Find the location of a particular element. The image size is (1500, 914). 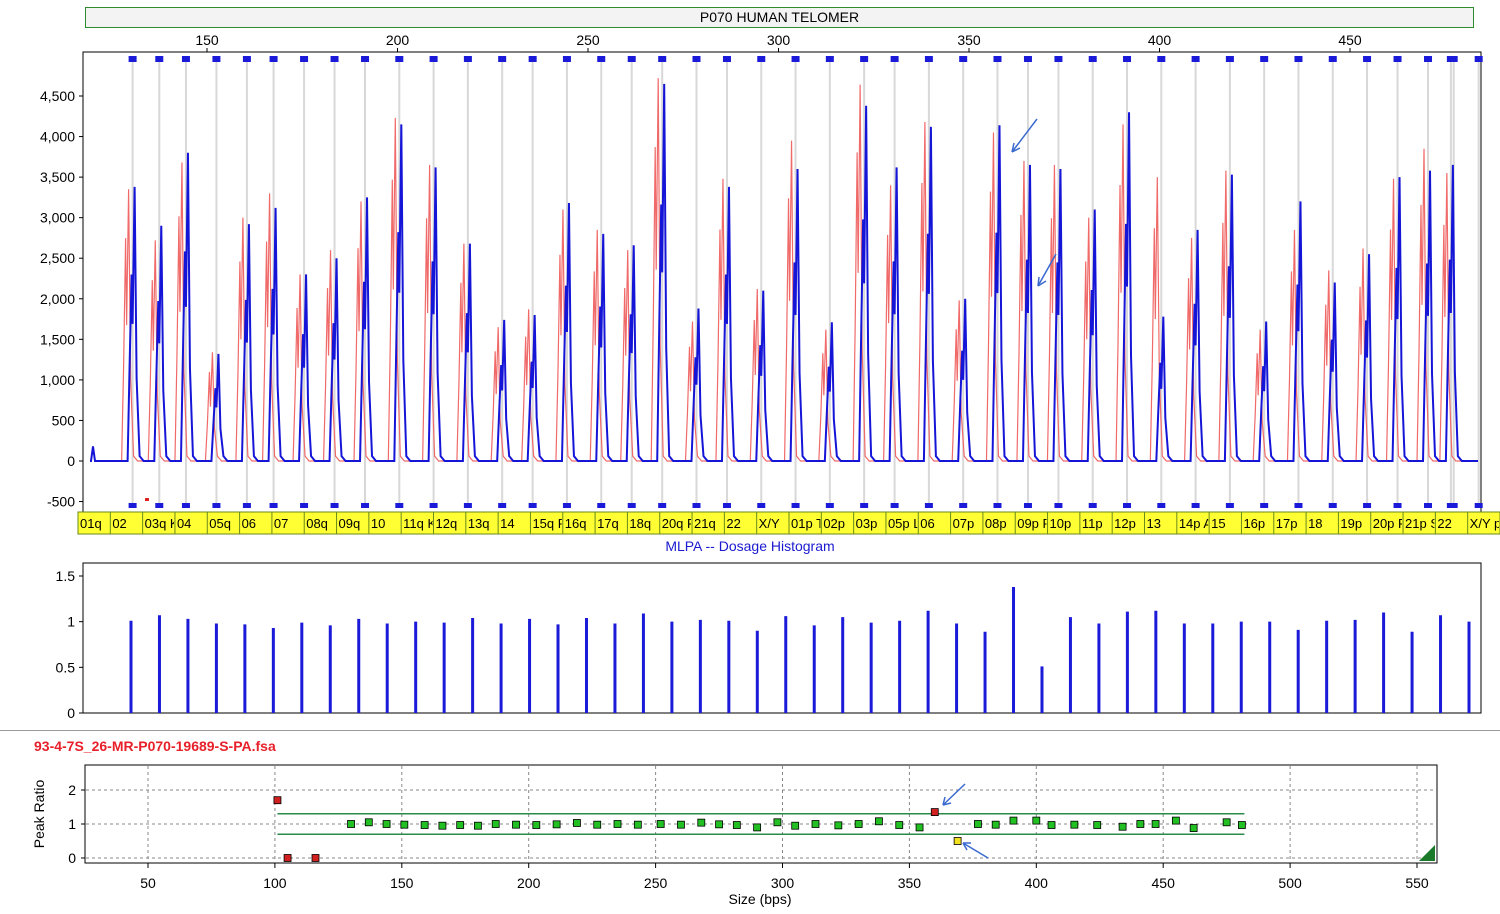

probe-label: 13 is located at coordinates (1154, 523).